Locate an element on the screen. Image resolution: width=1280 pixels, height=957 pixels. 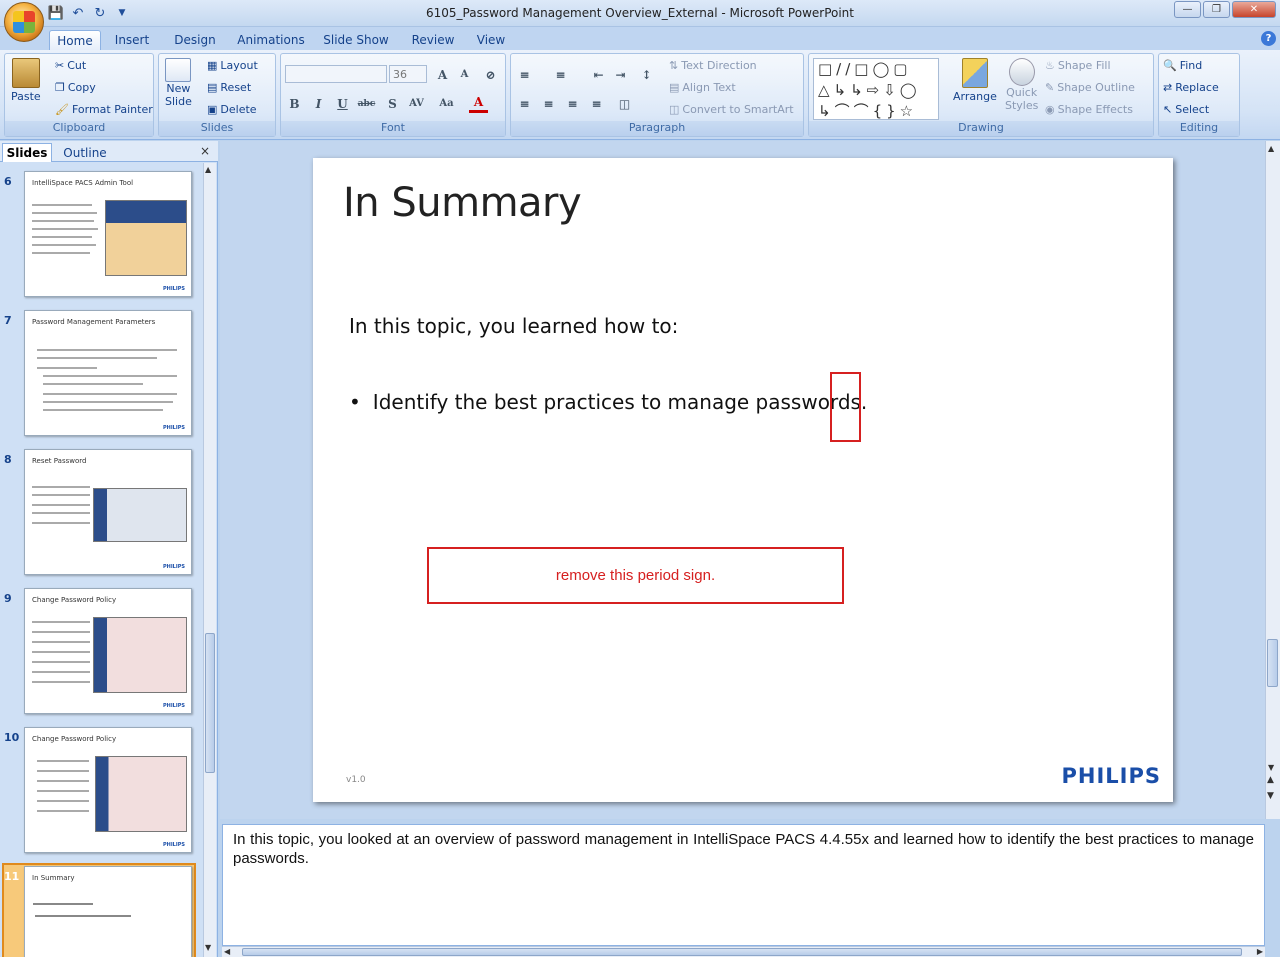
bullets-icon: ≡ is located at coordinates (524, 74).